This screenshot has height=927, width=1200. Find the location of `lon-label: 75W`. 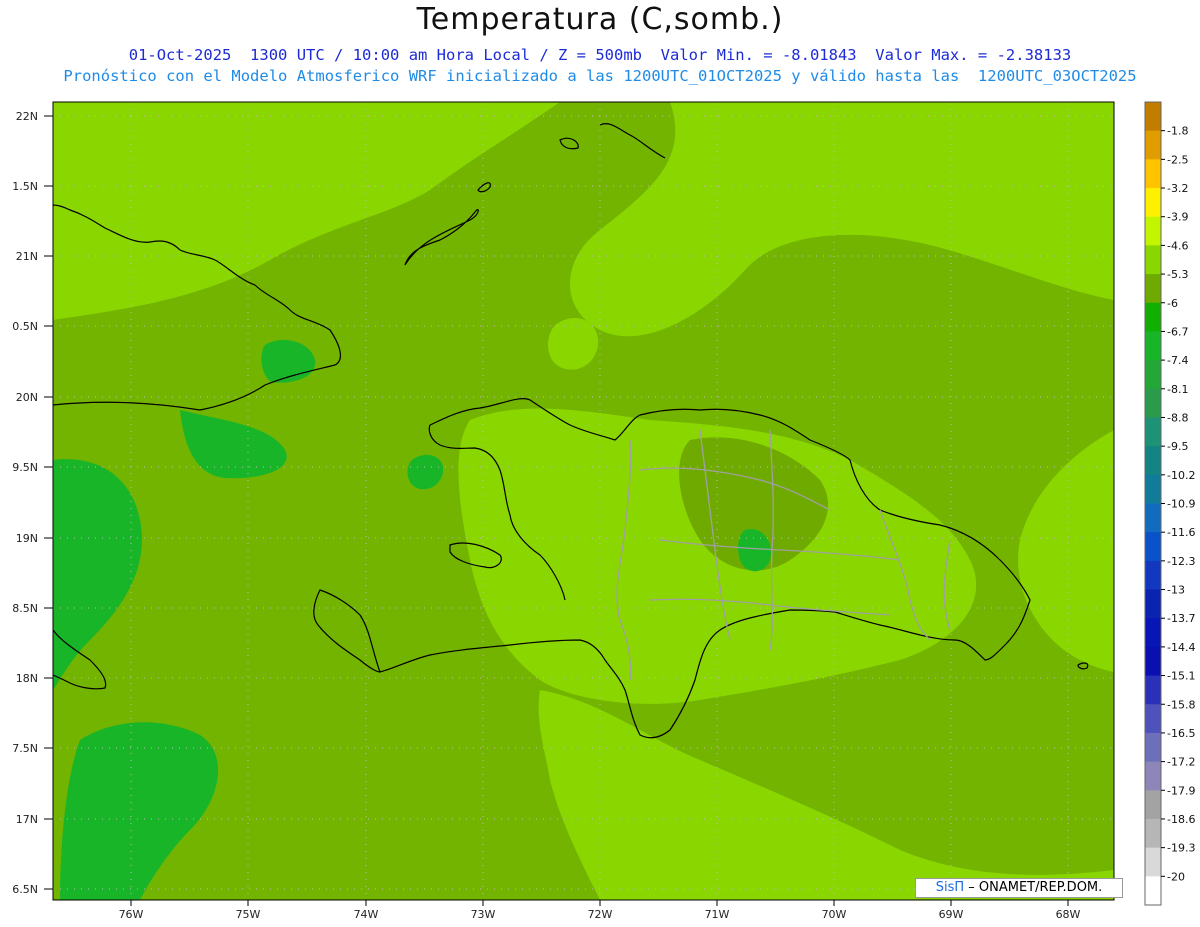

lon-label: 75W is located at coordinates (248, 914).